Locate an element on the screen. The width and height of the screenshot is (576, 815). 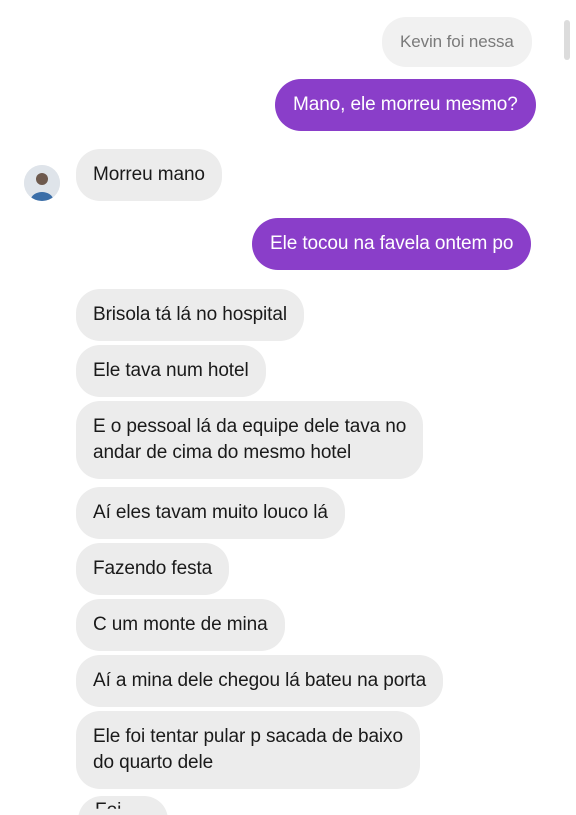
message-text: Mano, ele morreu mesmo? is located at coordinates (405, 104).